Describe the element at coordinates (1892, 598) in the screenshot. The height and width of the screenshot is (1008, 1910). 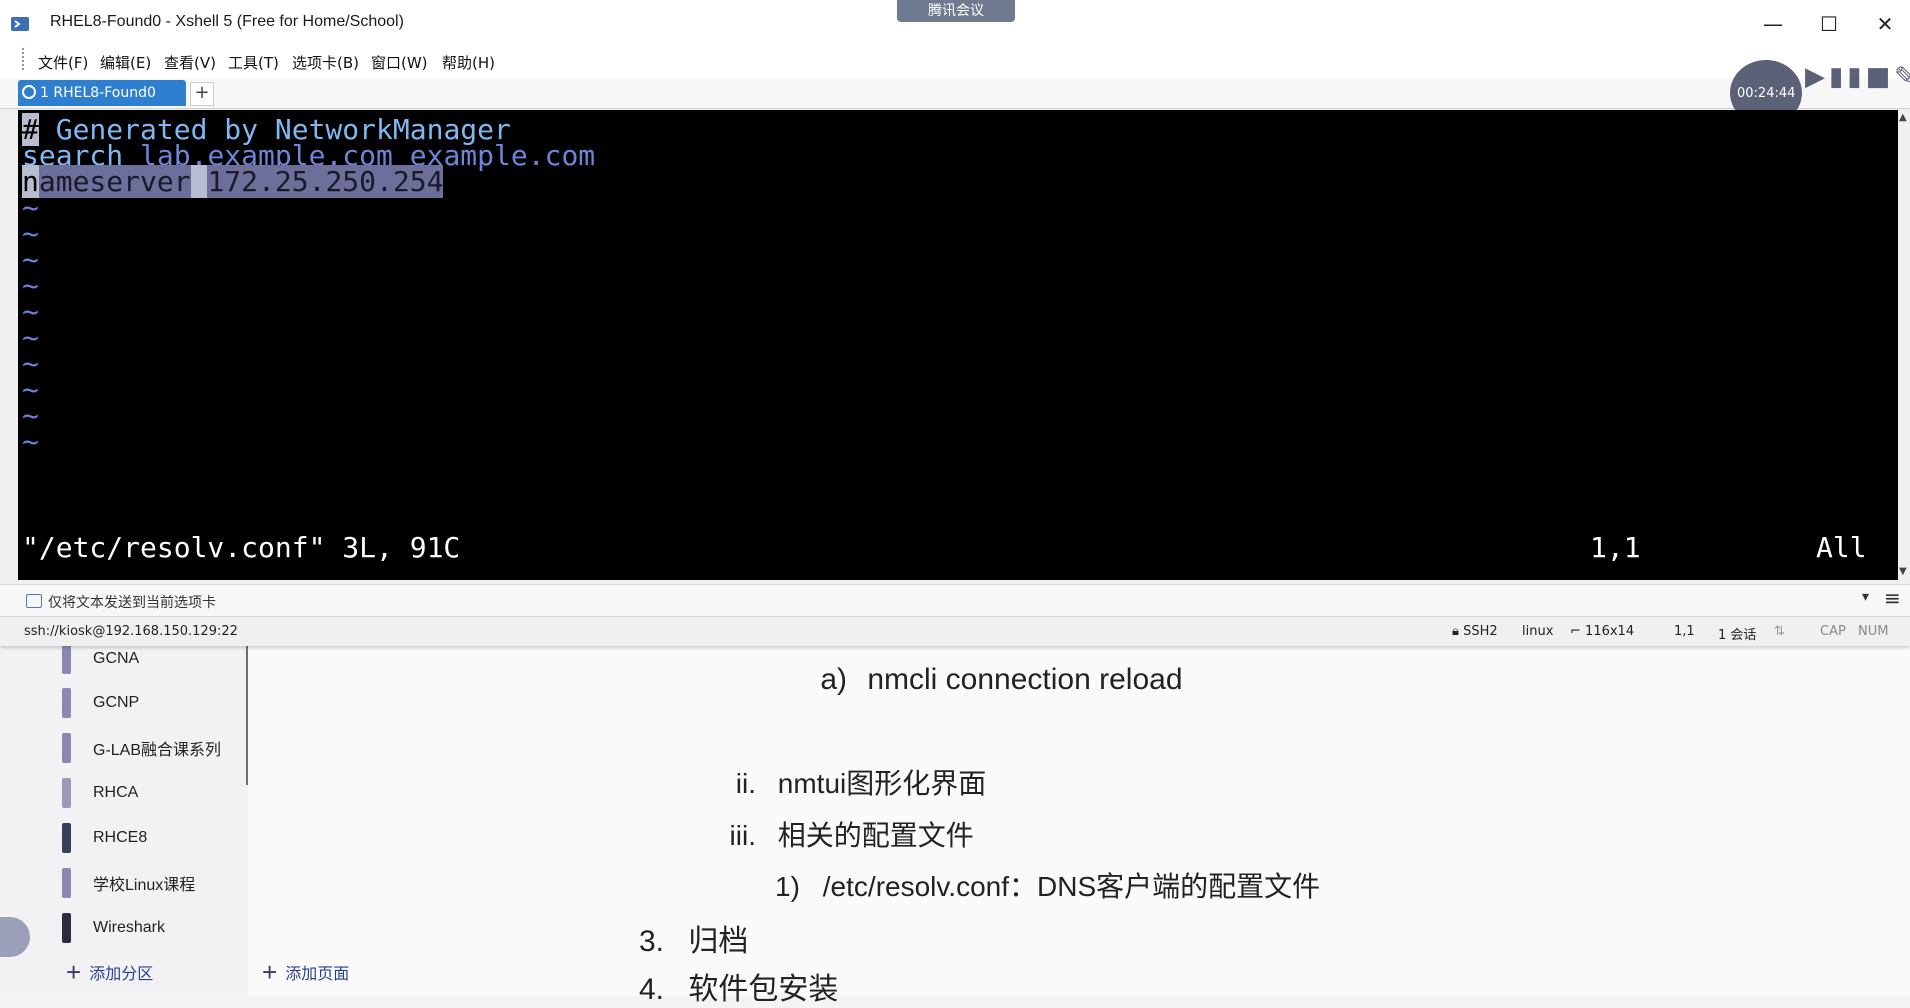
I see `compose-menu-icon: ≡` at that location.